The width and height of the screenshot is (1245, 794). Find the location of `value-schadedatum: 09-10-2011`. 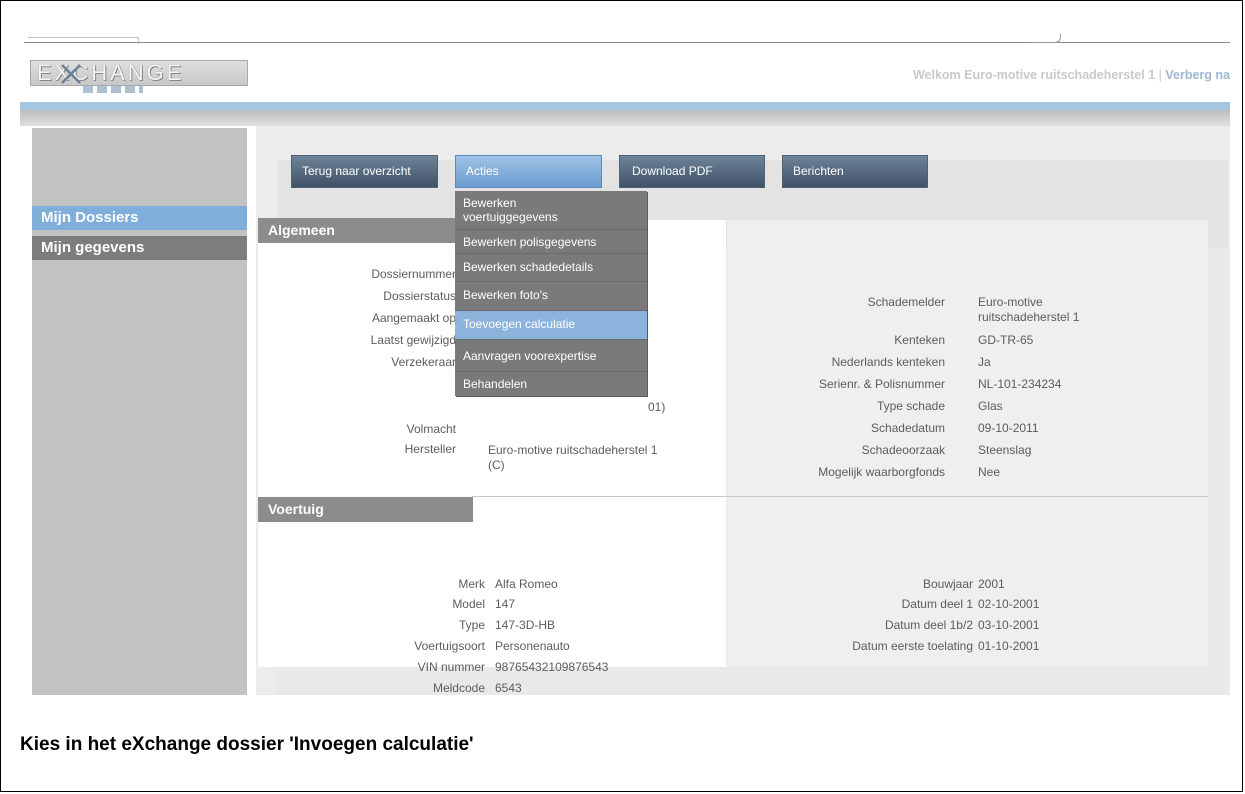

value-schadedatum: 09-10-2011 is located at coordinates (1008, 428).